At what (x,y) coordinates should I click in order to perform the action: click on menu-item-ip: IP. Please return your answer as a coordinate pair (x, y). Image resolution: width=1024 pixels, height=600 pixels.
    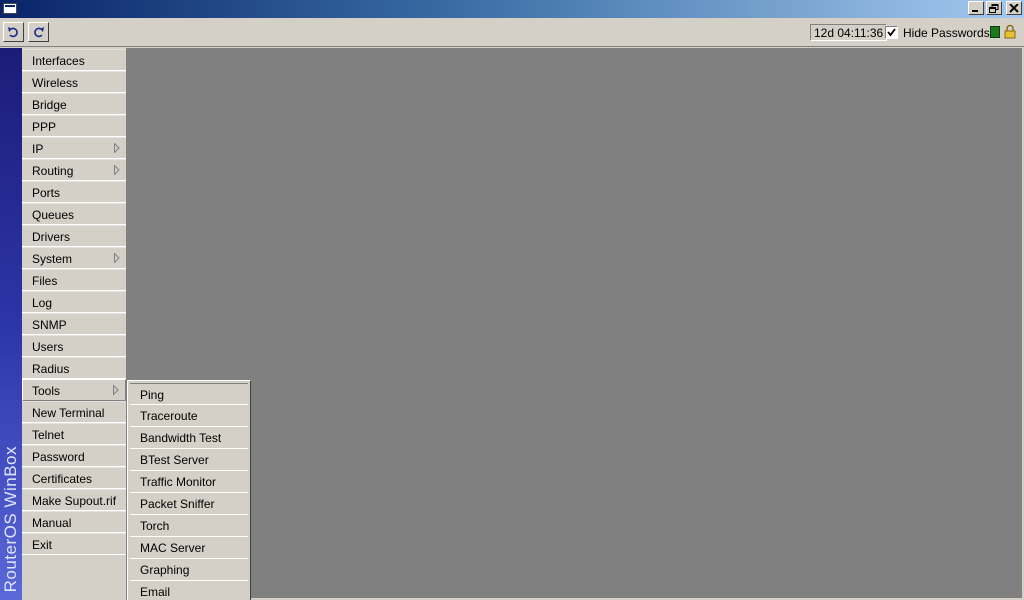
    Looking at the image, I should click on (74, 148).